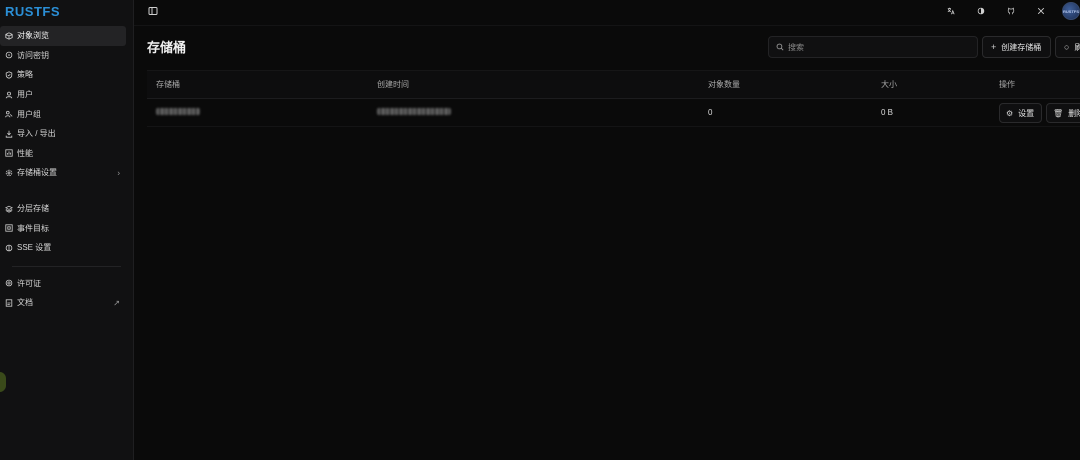 This screenshot has height=460, width=1080. I want to click on sidebar-item-label: 分层存储, so click(33, 209).